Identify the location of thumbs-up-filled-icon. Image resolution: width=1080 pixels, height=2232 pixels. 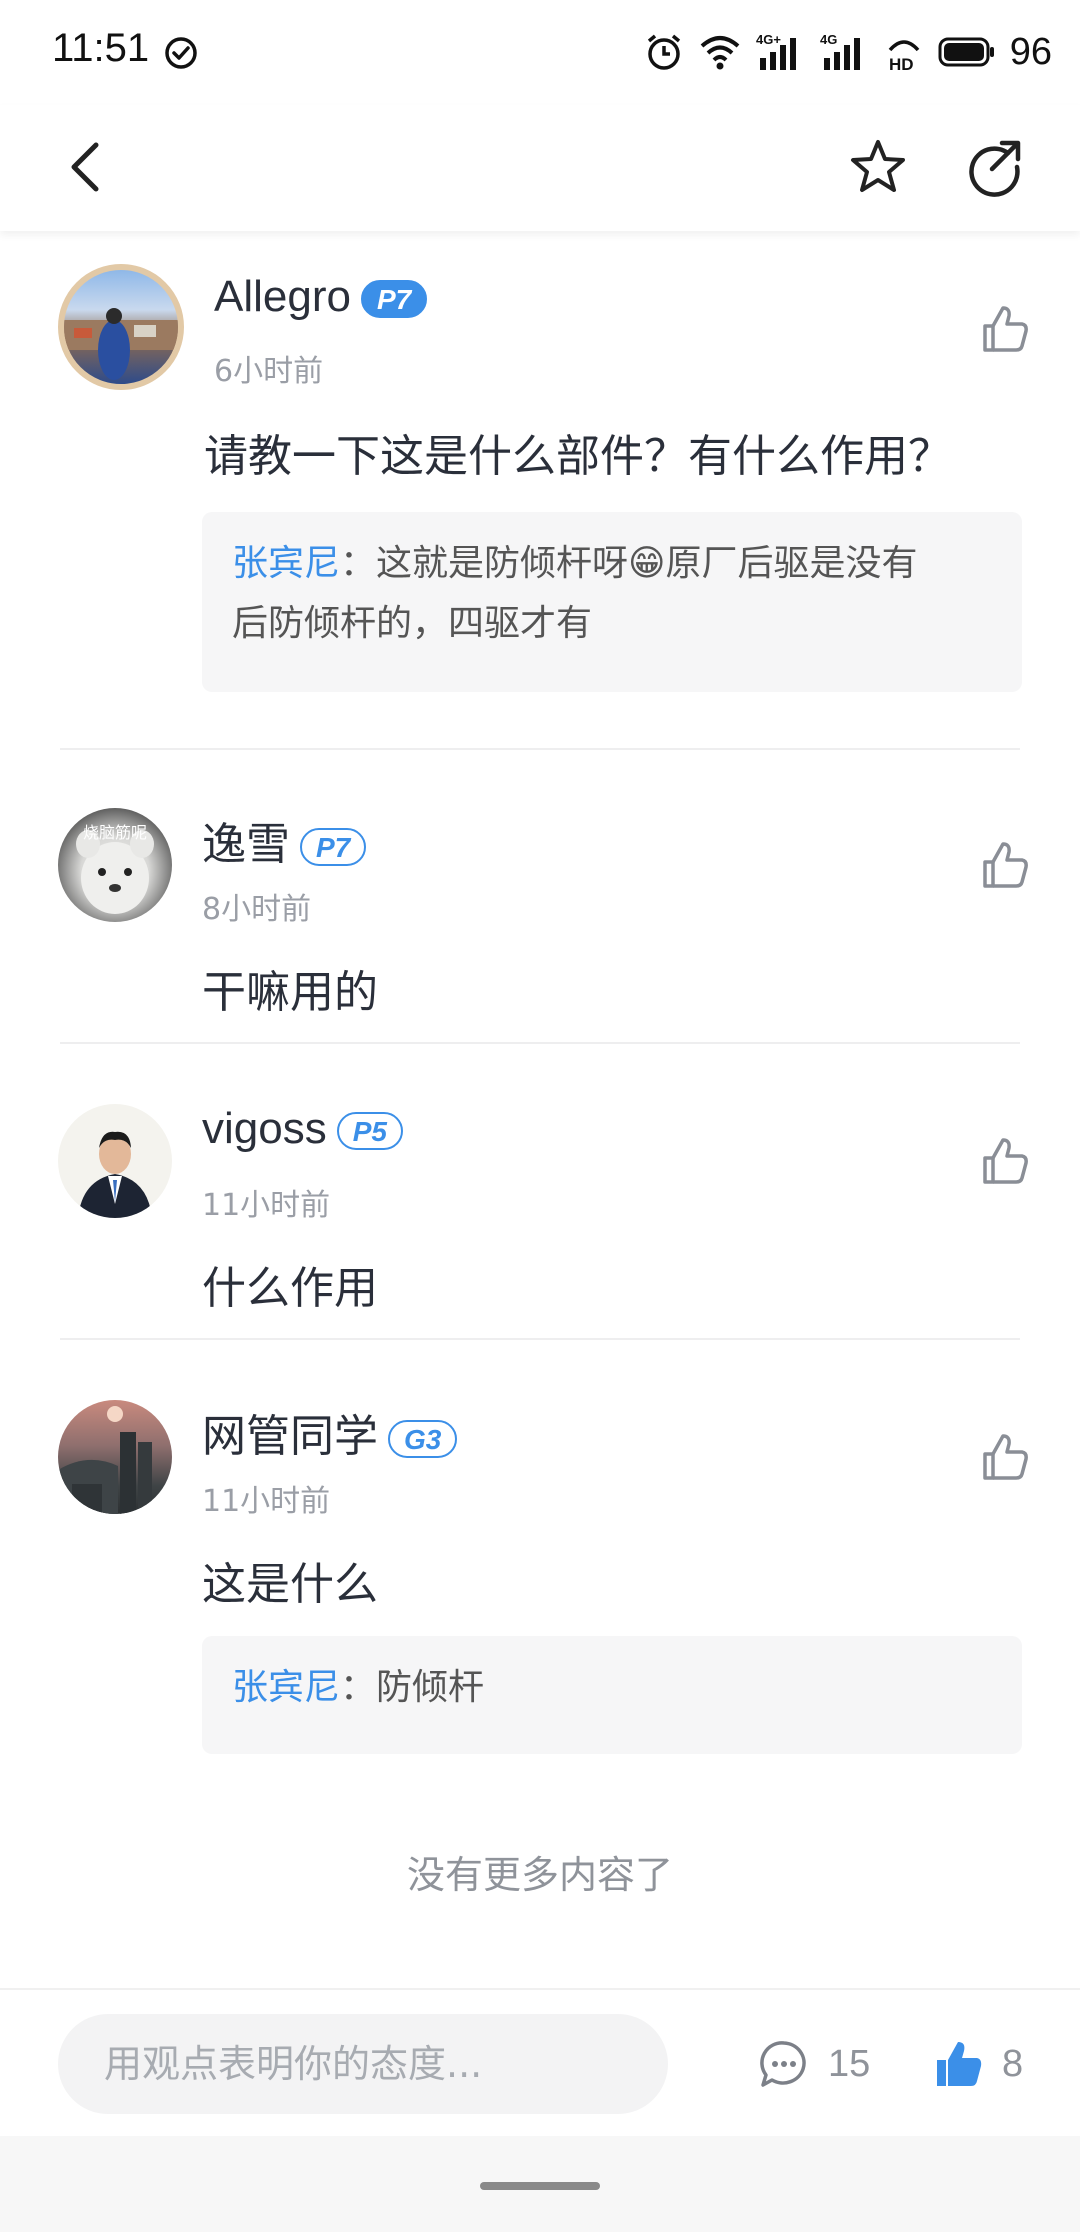
(959, 2064).